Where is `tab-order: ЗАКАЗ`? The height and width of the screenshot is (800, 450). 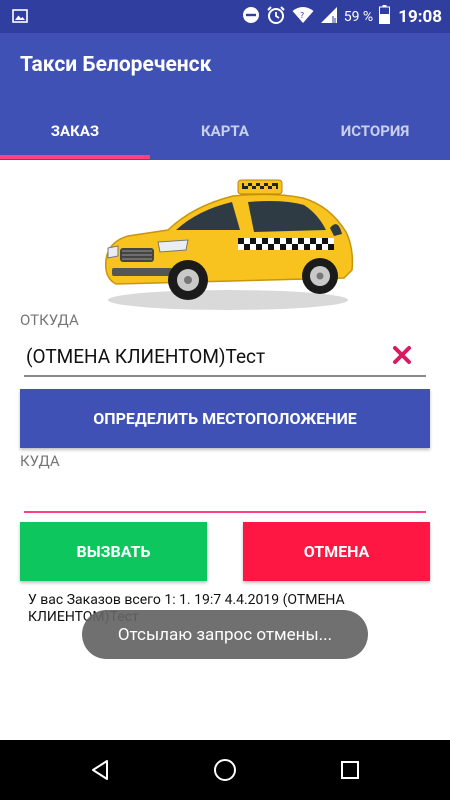
tab-order: ЗАКАЗ is located at coordinates (75, 130).